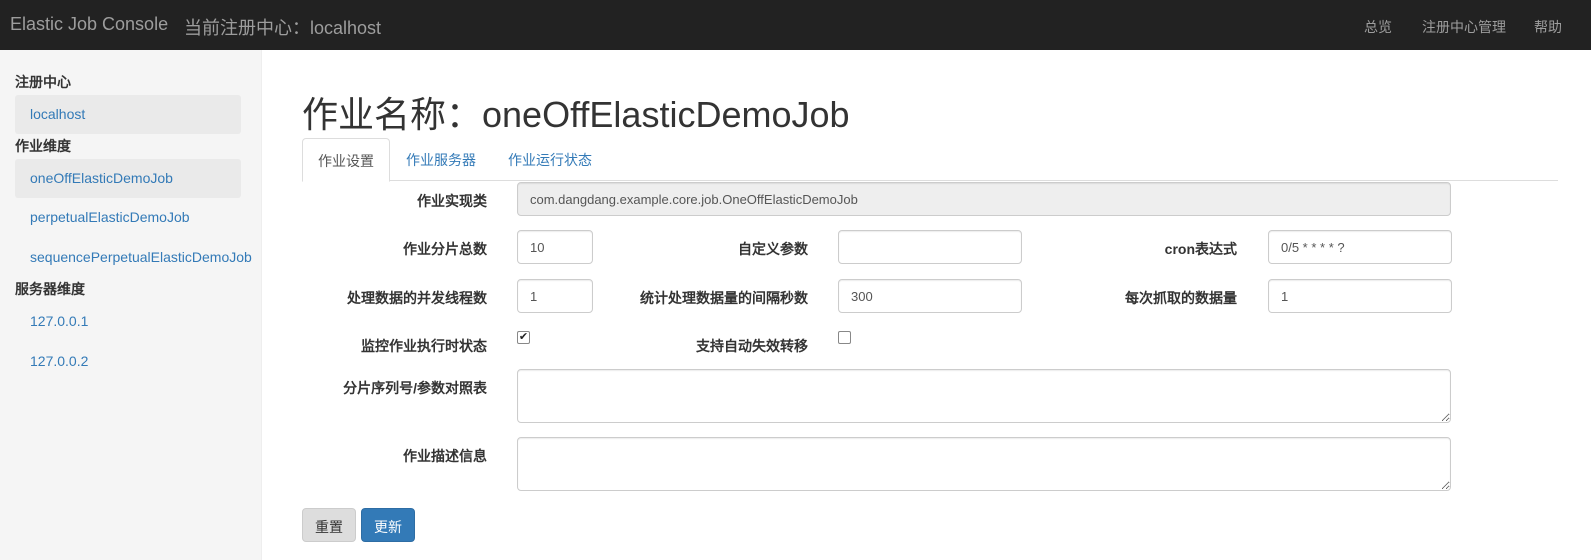  Describe the element at coordinates (555, 296) in the screenshot. I see `concurrent-threads-input` at that location.